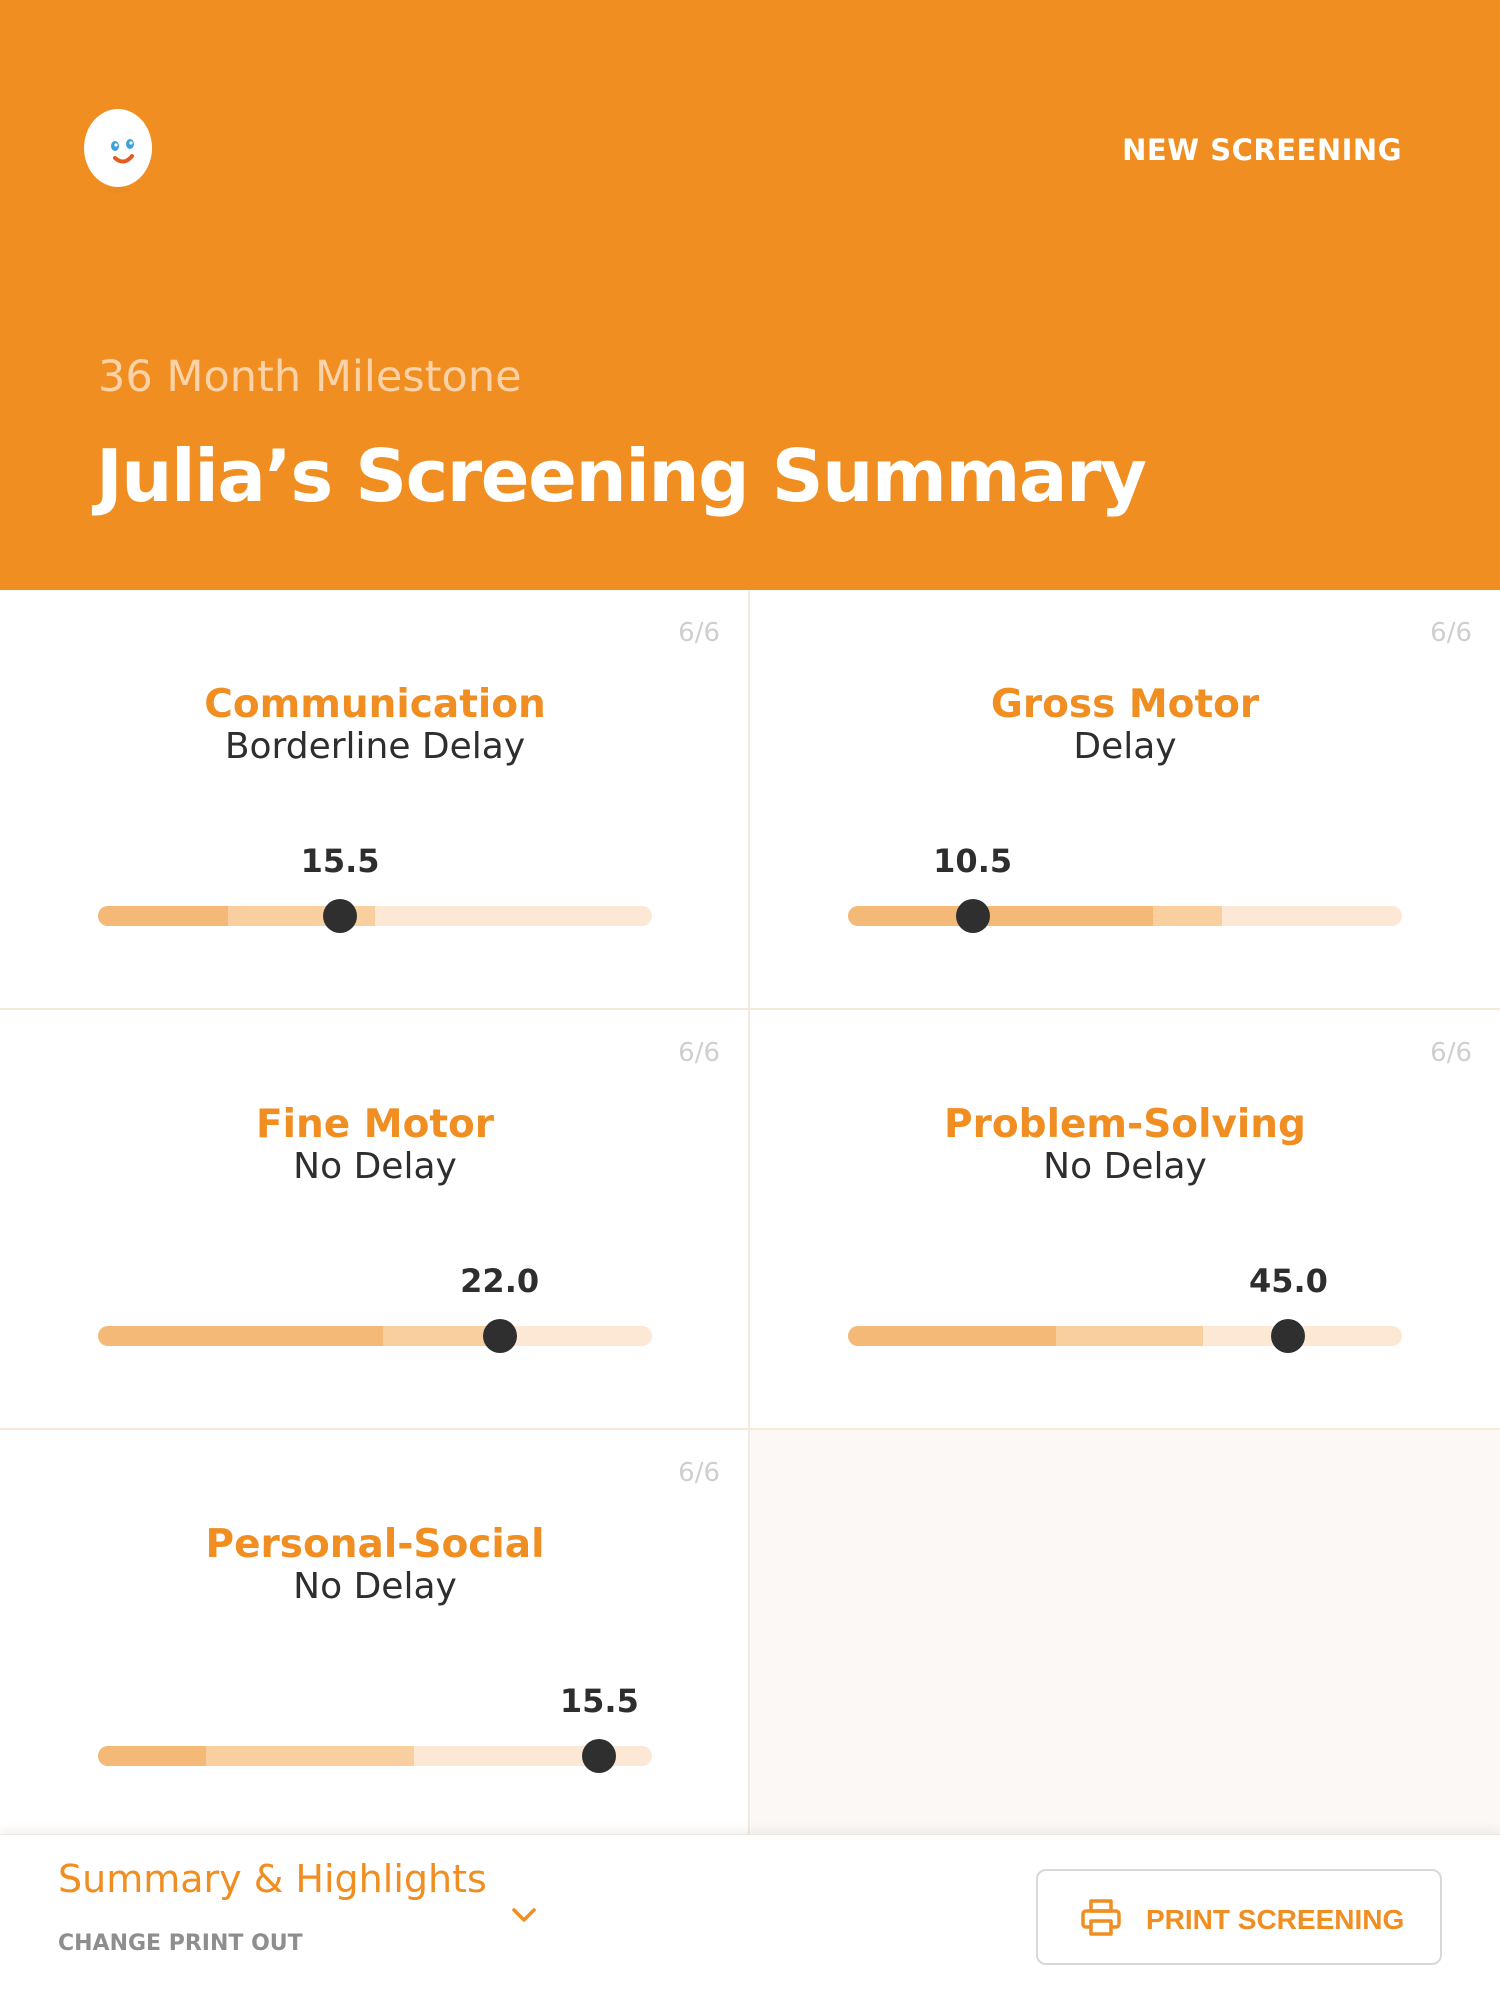 The height and width of the screenshot is (2000, 1500). Describe the element at coordinates (1125, 704) in the screenshot. I see `domain-title: Gross Motor` at that location.